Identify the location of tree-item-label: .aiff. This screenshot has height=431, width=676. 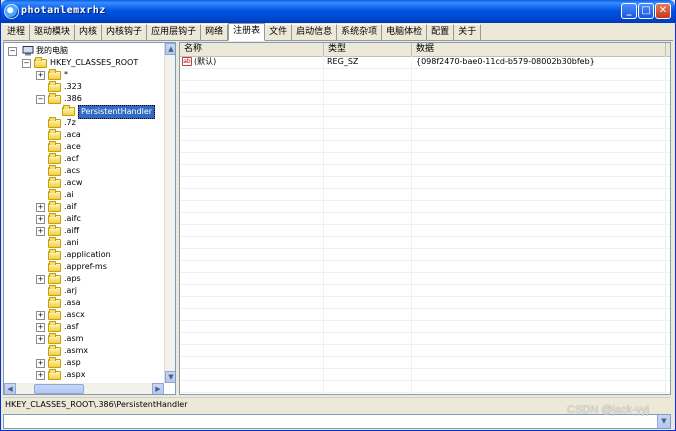
(72, 230).